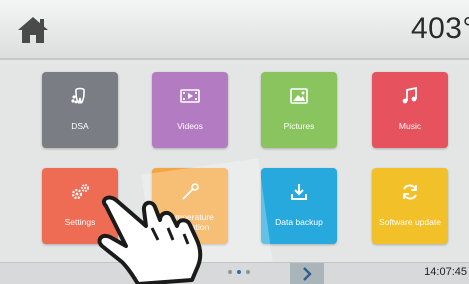 The image size is (469, 284). I want to click on tile-label: Videos, so click(190, 126).